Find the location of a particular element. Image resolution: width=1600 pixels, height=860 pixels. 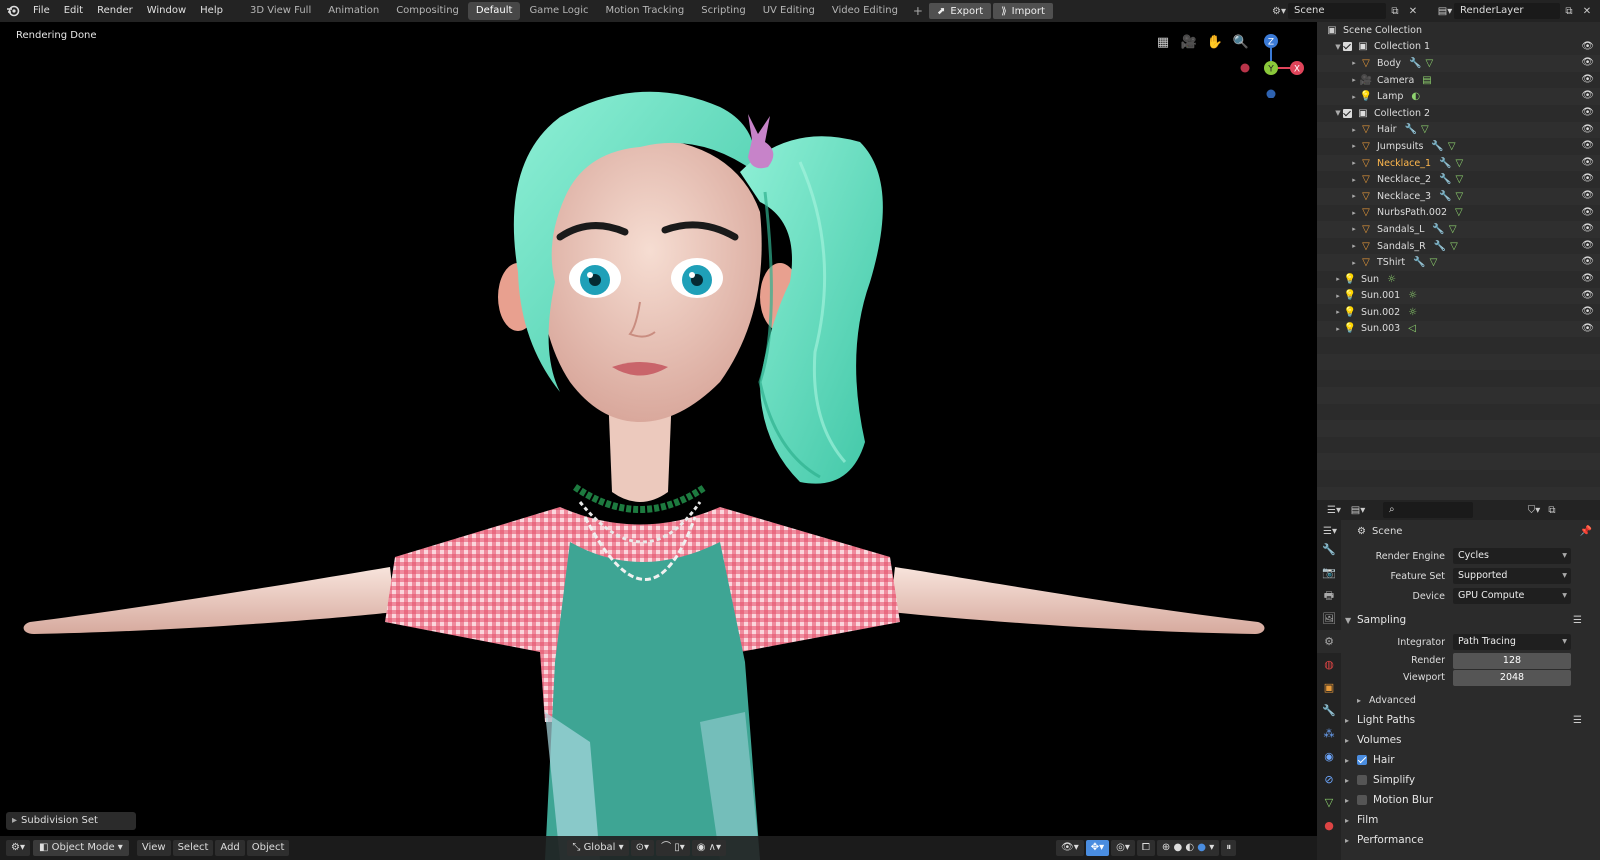

render-engine-dropdown: Cycles is located at coordinates (1512, 556).